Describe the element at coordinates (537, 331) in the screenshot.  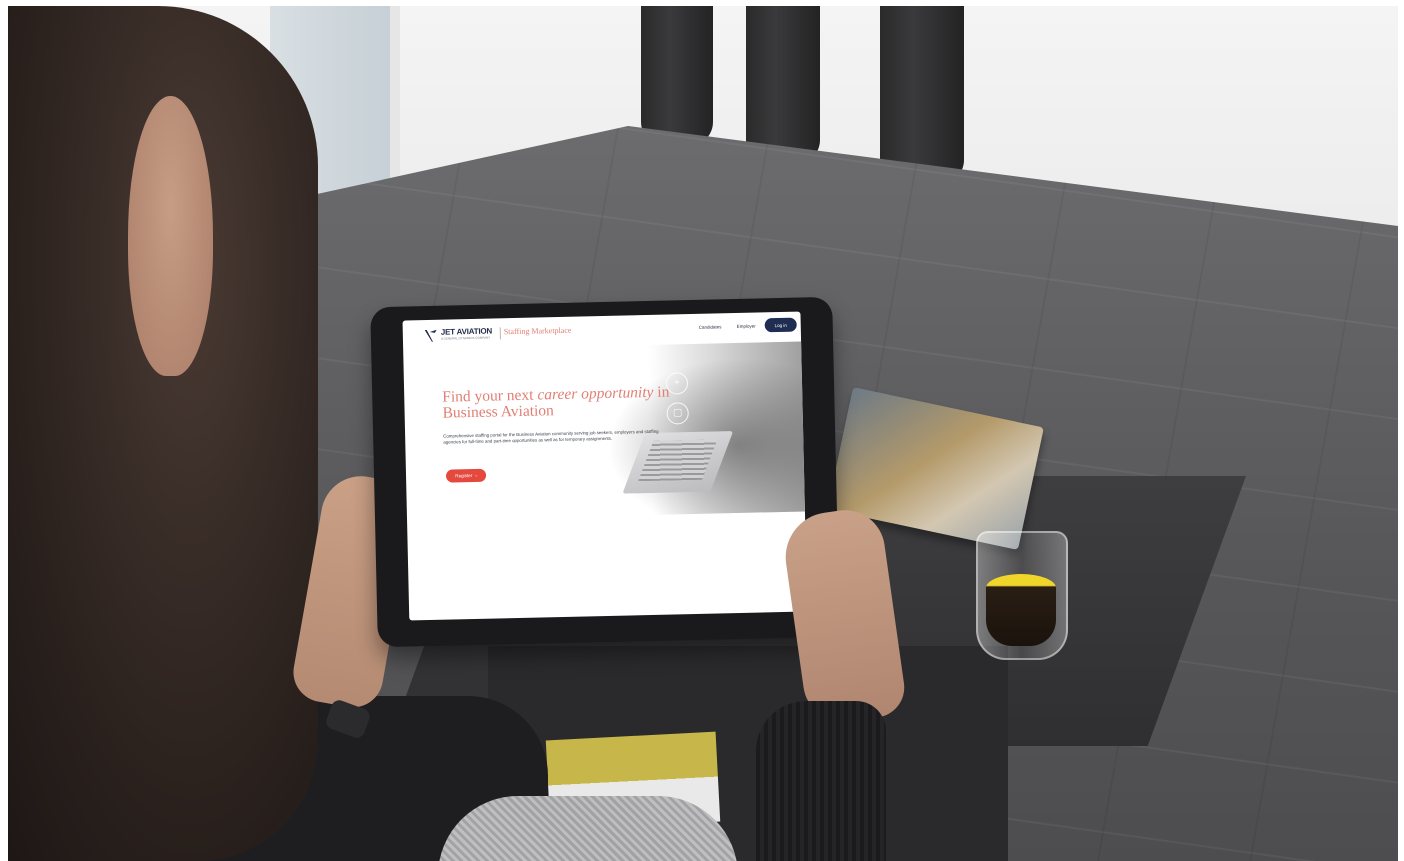
I see `product-name: Staffing Marketplace` at that location.